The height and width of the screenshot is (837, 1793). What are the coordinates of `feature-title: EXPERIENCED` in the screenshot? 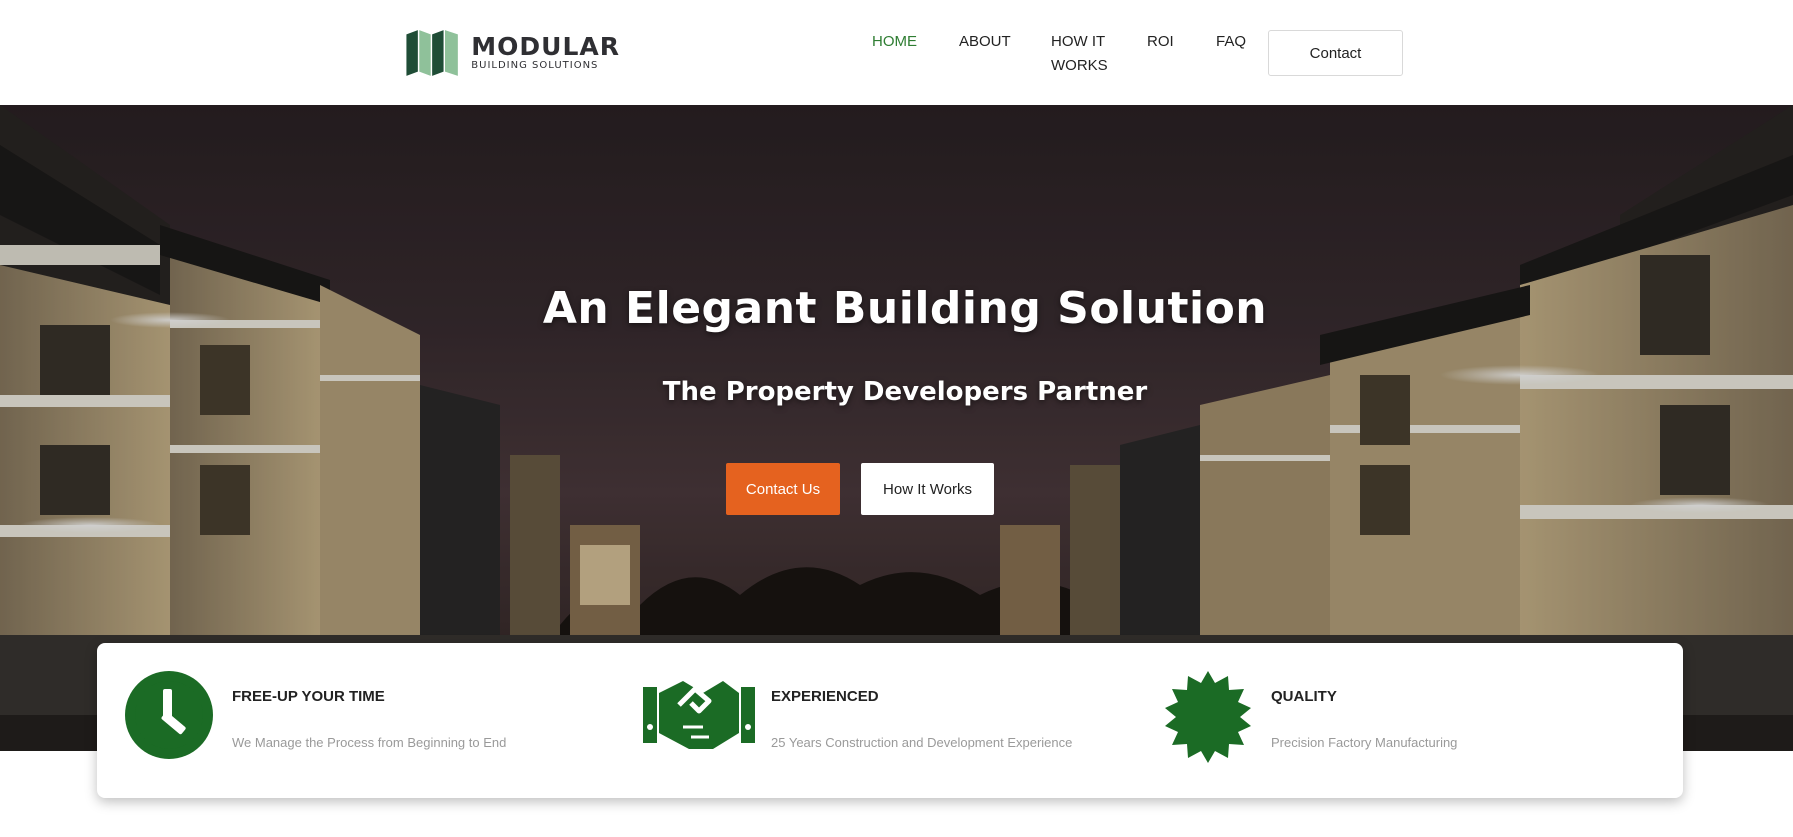 It's located at (825, 696).